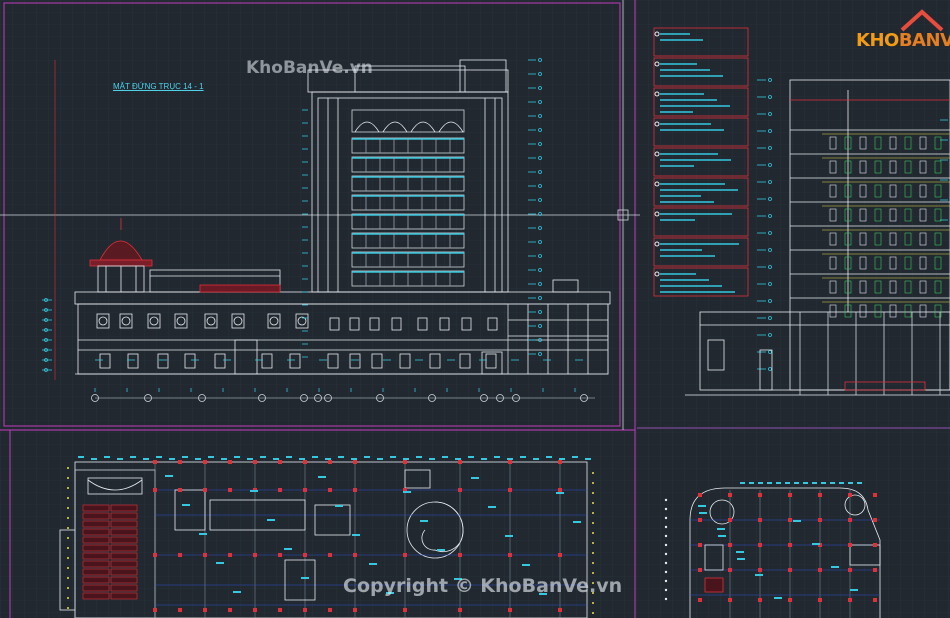 This screenshot has width=950, height=618. I want to click on watermark-top: KhoBanVe.vn, so click(309, 68).